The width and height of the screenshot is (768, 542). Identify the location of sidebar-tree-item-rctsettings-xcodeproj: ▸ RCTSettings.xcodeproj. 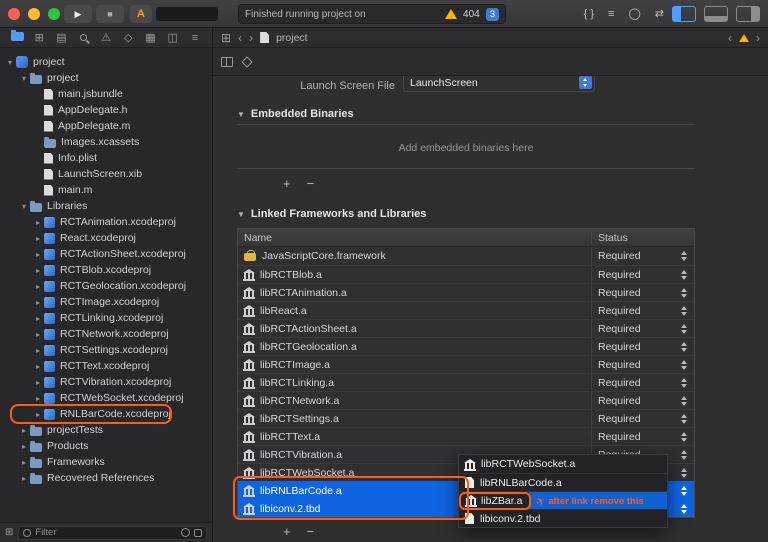
(106, 350).